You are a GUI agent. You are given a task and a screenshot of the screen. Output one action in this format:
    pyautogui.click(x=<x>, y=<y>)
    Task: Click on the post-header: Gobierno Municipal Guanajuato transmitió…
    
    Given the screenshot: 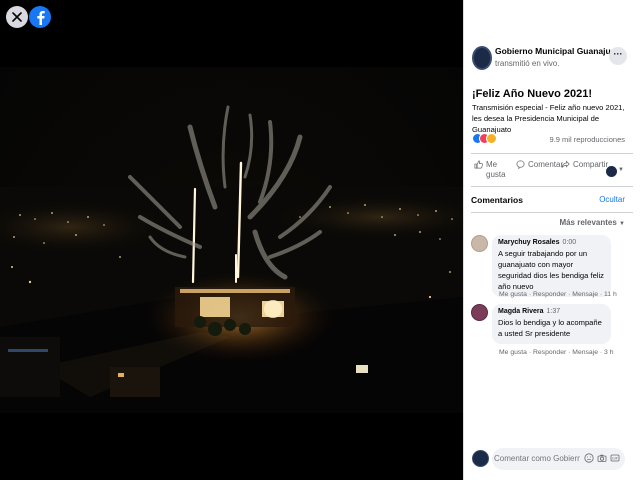 What is the action you would take?
    pyautogui.click(x=552, y=58)
    